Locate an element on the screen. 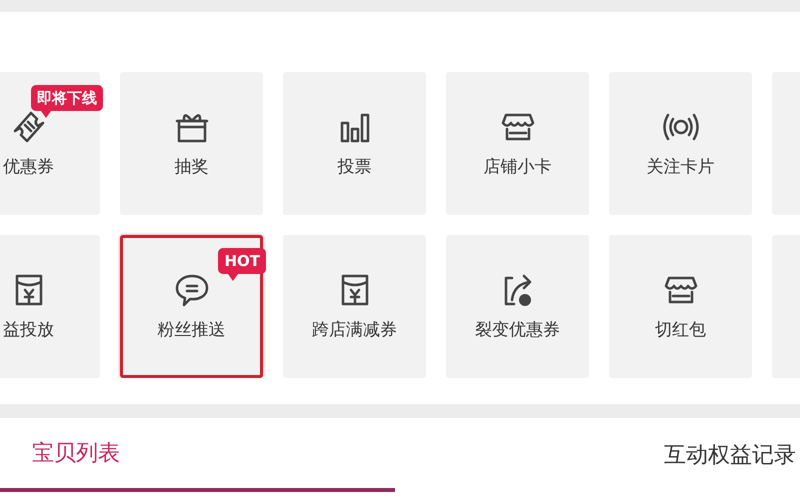 The width and height of the screenshot is (800, 500). tool-tile: 抽奖 is located at coordinates (191, 143).